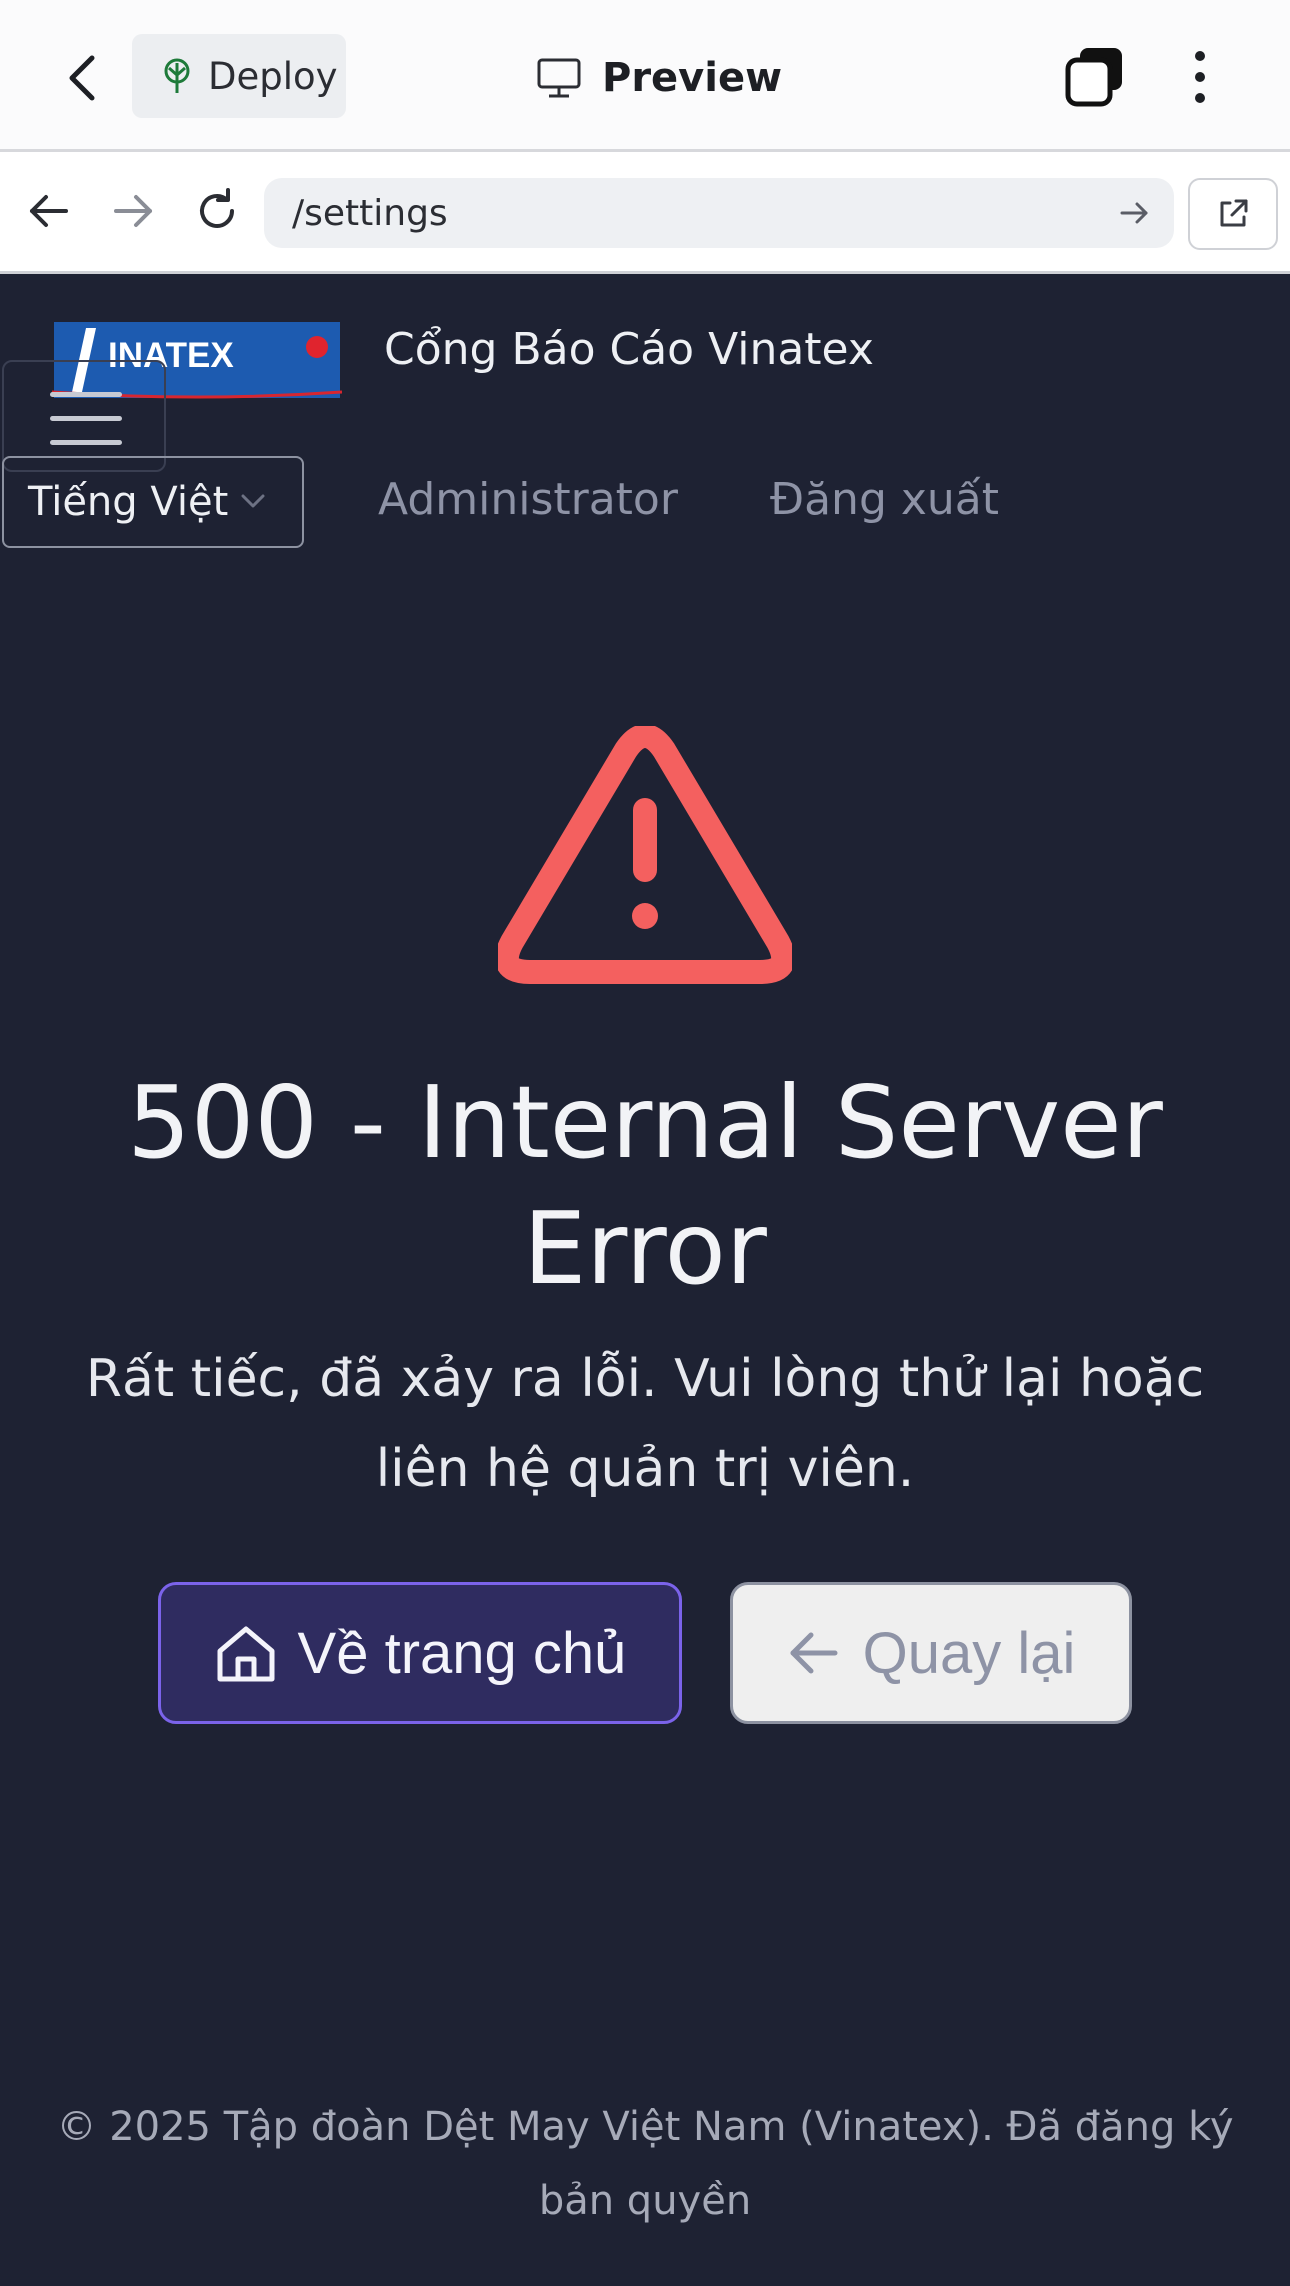 Image resolution: width=1290 pixels, height=2286 pixels. I want to click on home-button: Về trang chủ, so click(420, 1653).